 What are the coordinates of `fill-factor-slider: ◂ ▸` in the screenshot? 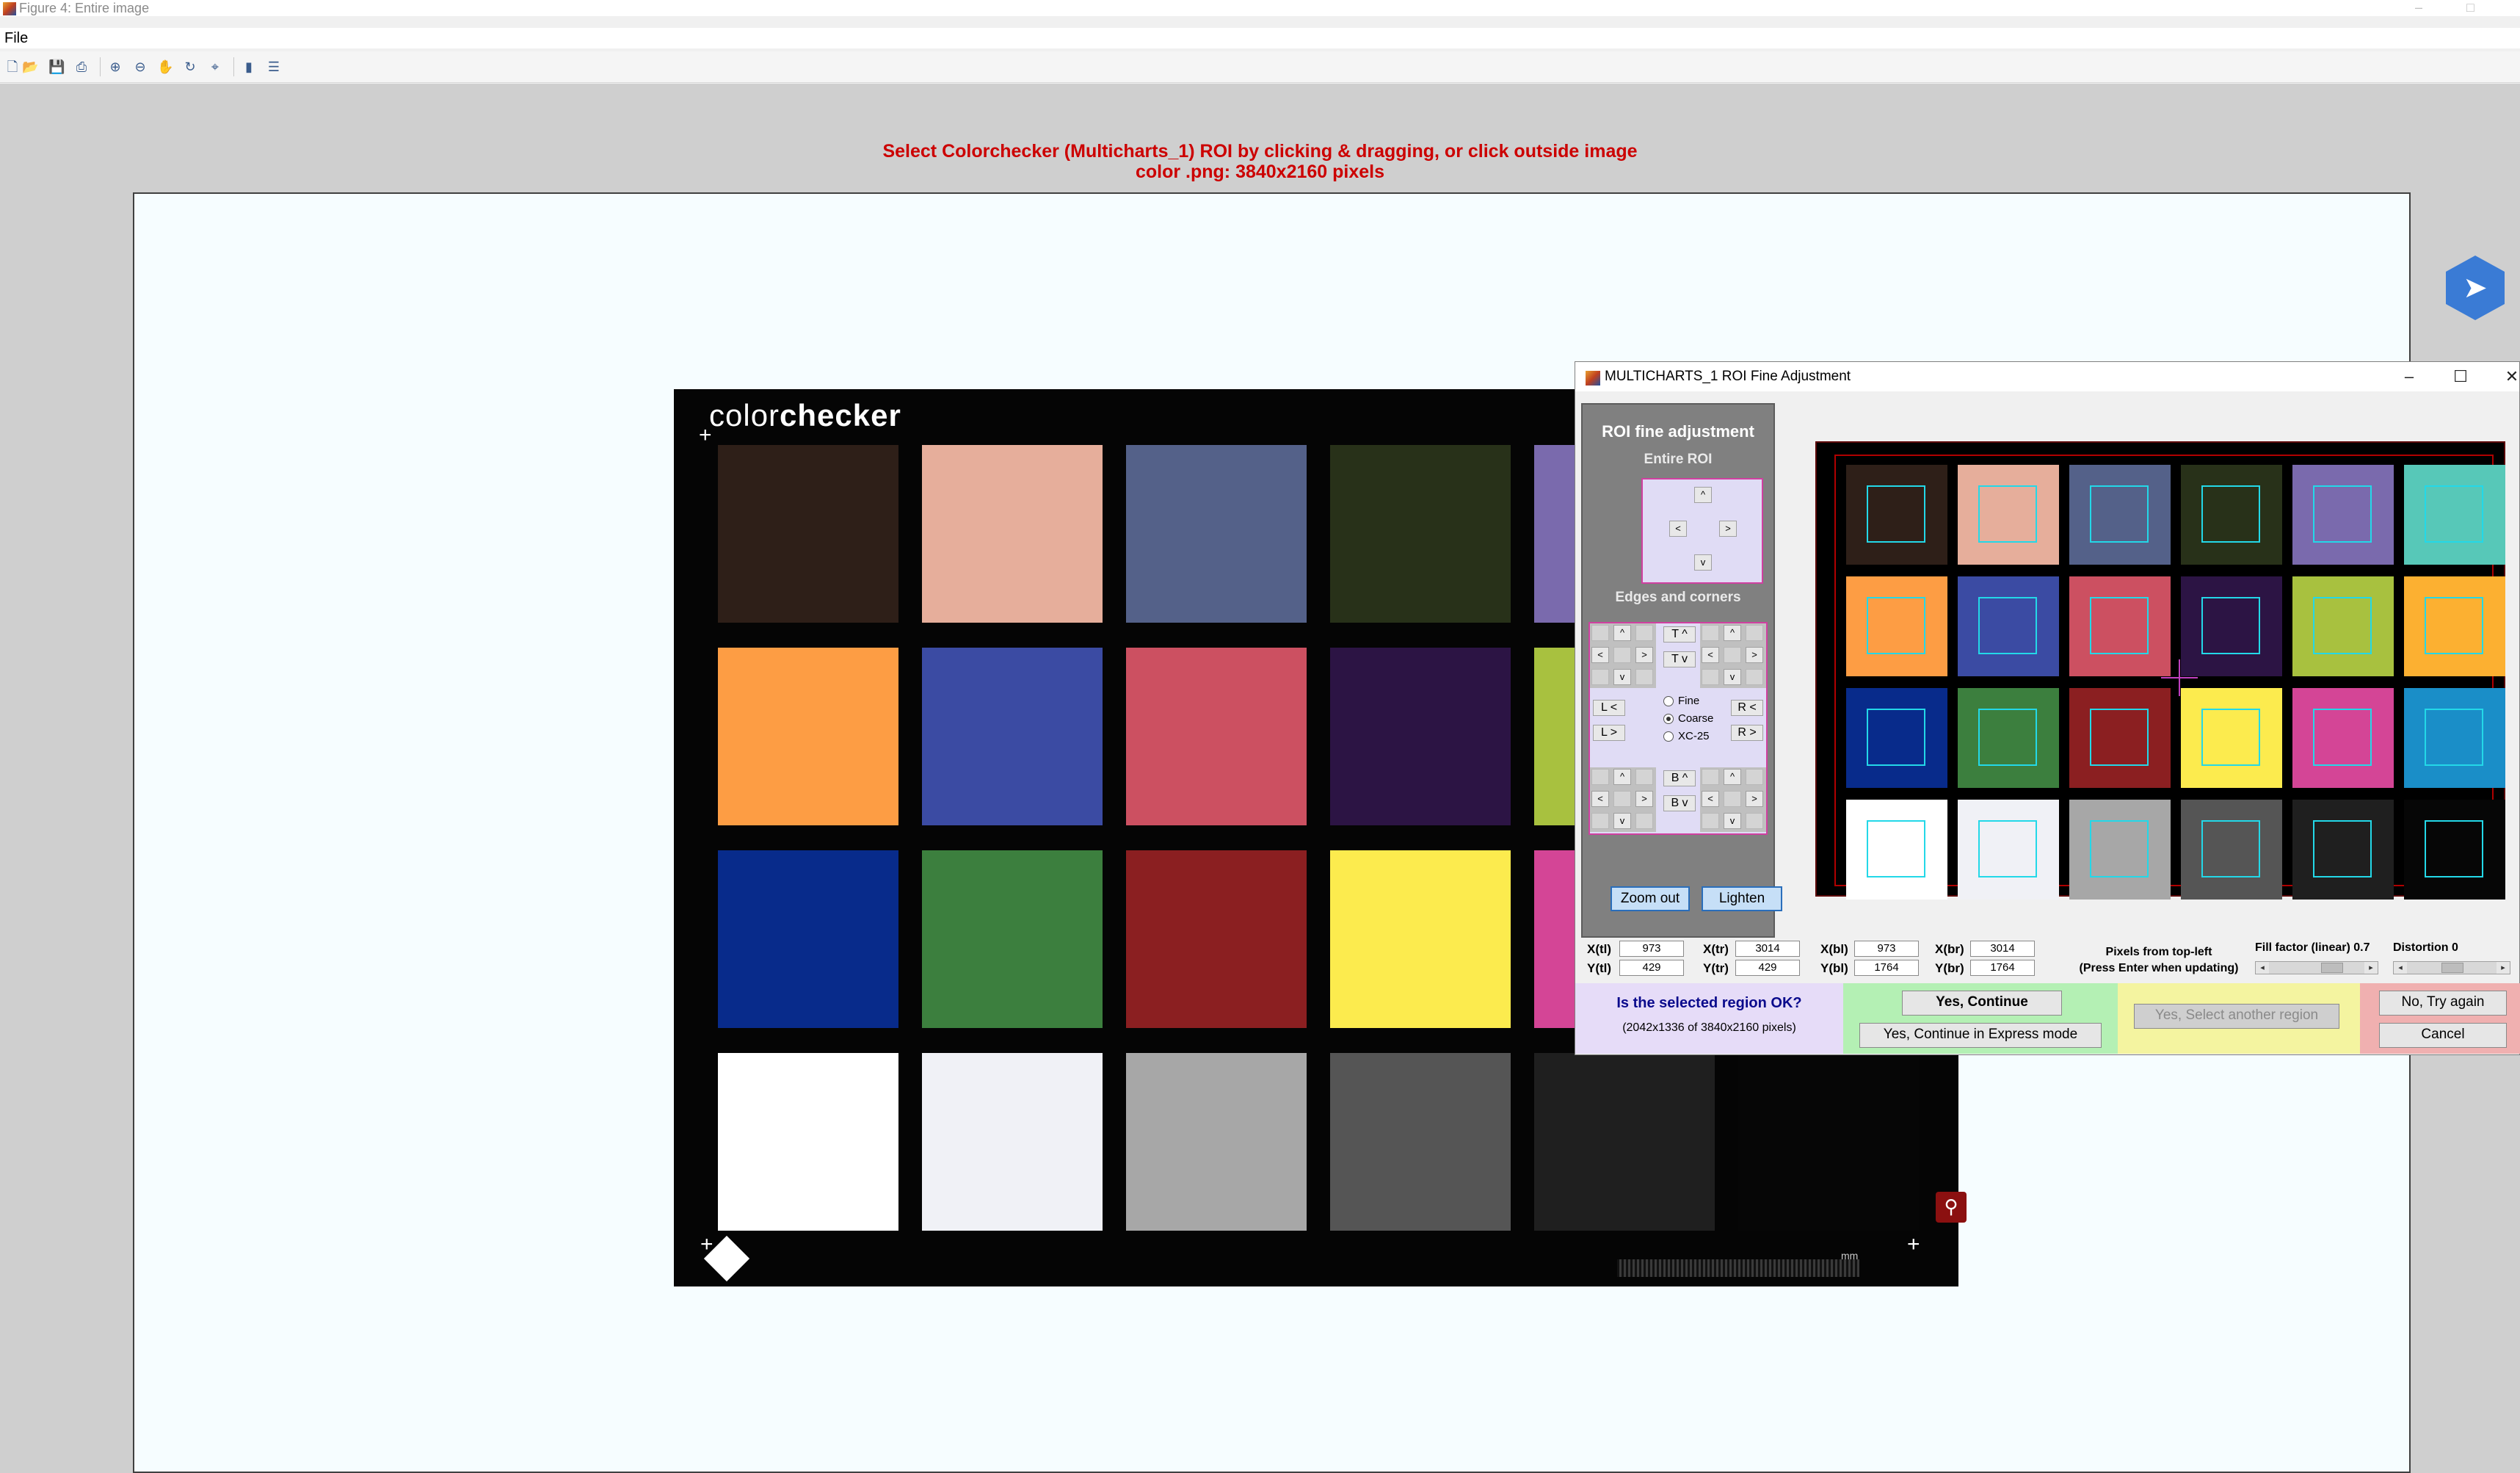 It's located at (2316, 967).